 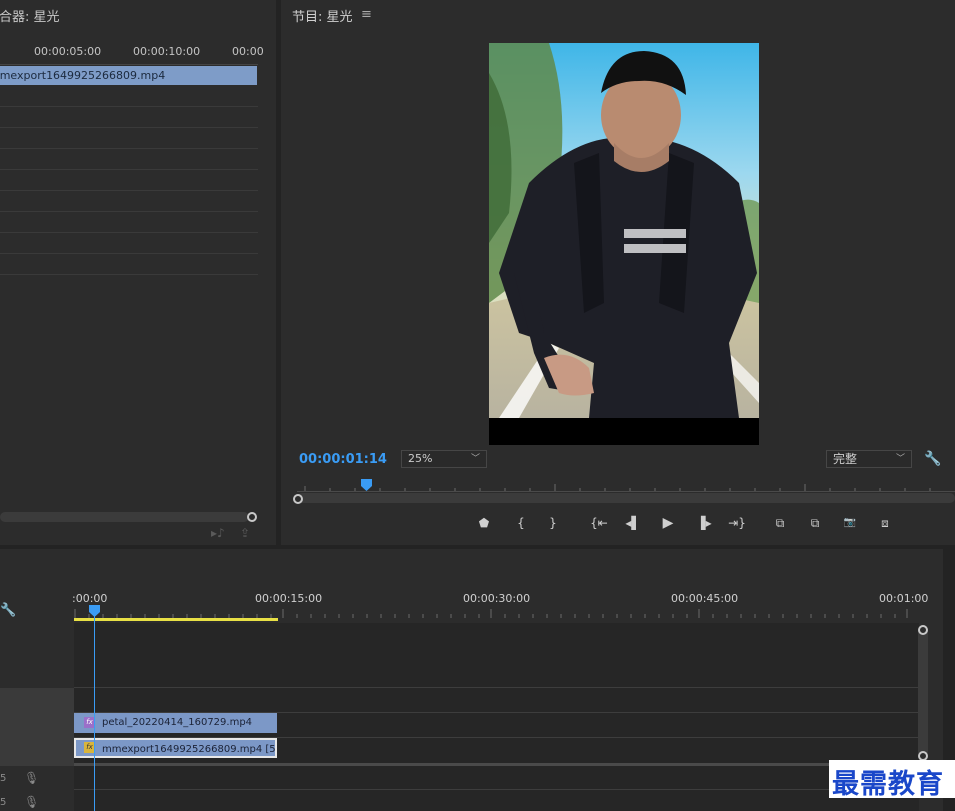 What do you see at coordinates (904, 598) in the screenshot?
I see `timeline-ruler-tick: 00:01:00` at bounding box center [904, 598].